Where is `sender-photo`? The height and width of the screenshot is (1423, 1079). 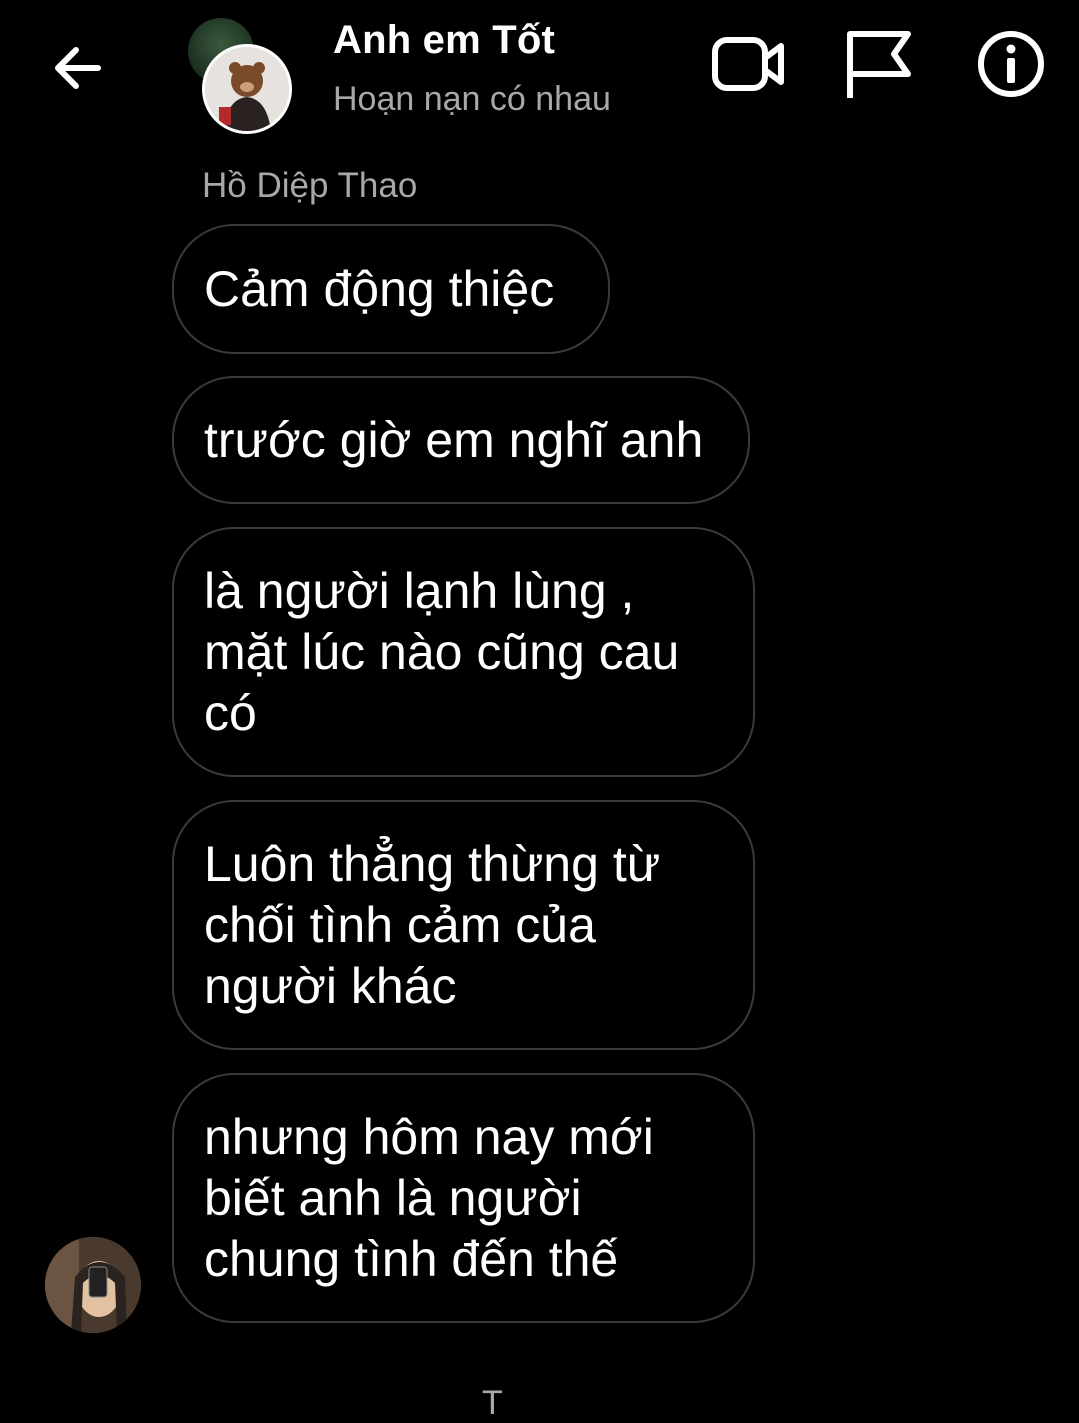 sender-photo is located at coordinates (93, 1285).